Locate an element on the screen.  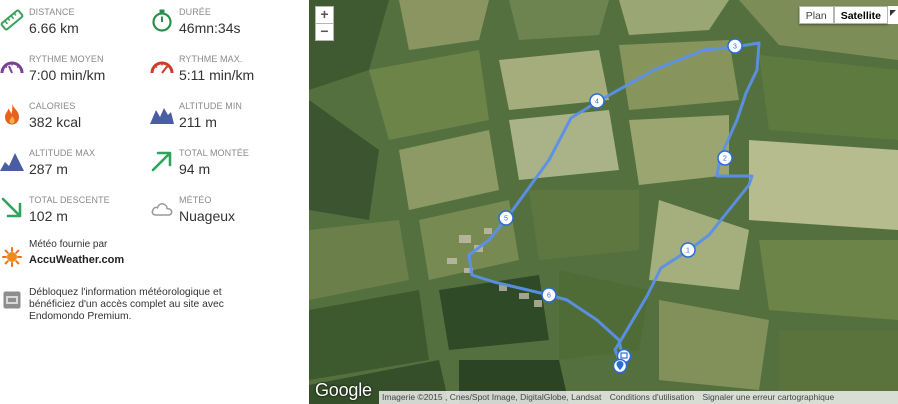
stat-total-montée: TOTAL MONTÉE 94 m is located at coordinates (225, 167).